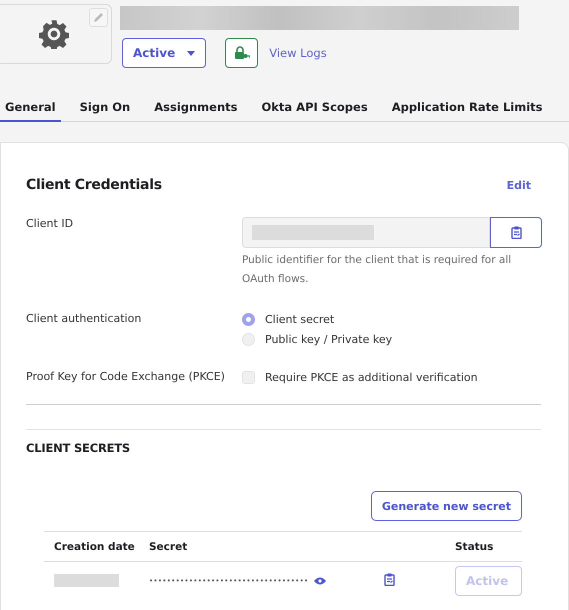 The width and height of the screenshot is (569, 610). I want to click on redacted-date, so click(86, 580).